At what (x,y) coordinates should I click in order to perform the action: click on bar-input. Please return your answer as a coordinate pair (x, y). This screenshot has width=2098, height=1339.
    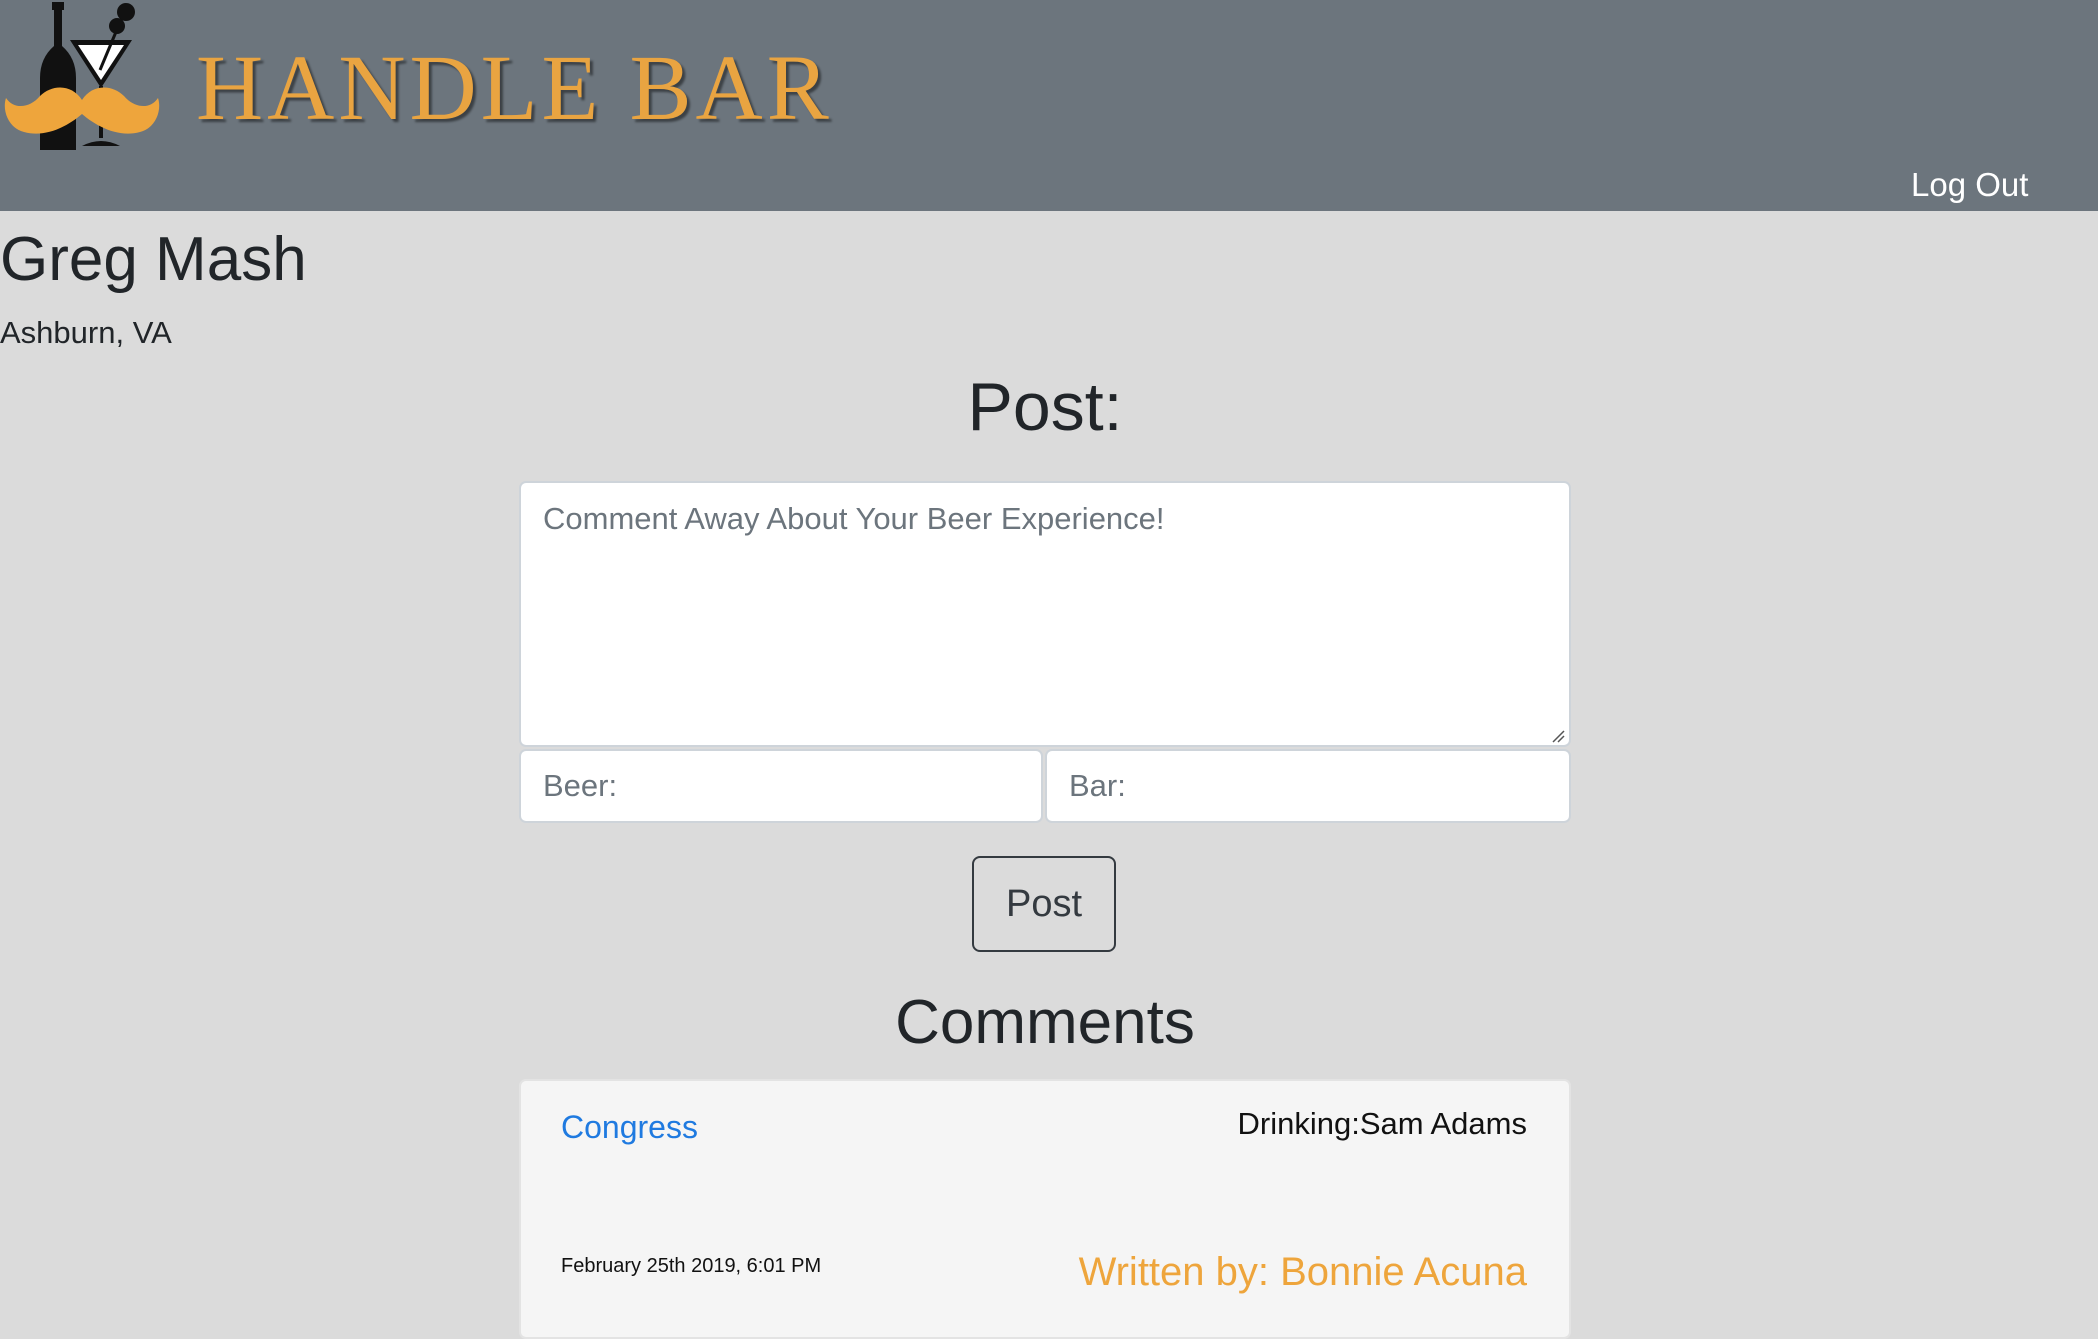
    Looking at the image, I should click on (1308, 786).